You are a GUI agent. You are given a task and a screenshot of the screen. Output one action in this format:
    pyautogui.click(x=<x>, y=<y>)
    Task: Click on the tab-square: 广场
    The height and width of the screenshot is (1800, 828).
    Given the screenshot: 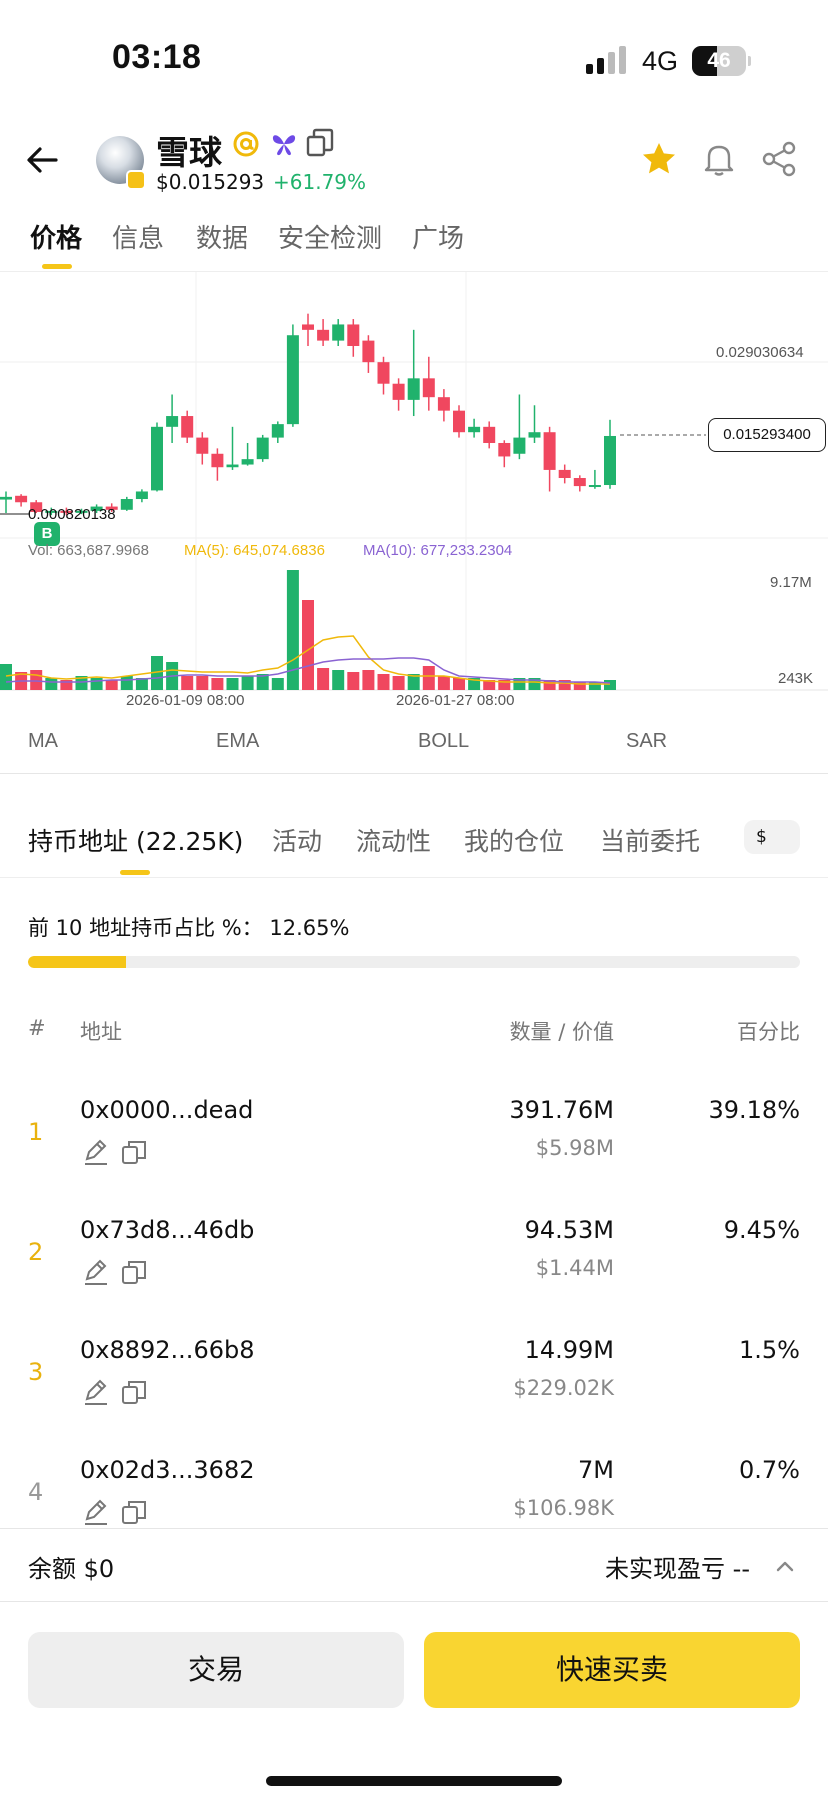 What is the action you would take?
    pyautogui.click(x=438, y=236)
    